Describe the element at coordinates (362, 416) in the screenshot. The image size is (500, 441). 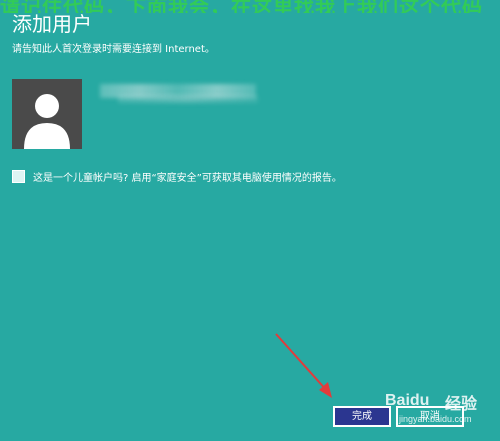
I see `finish-button: 完成` at that location.